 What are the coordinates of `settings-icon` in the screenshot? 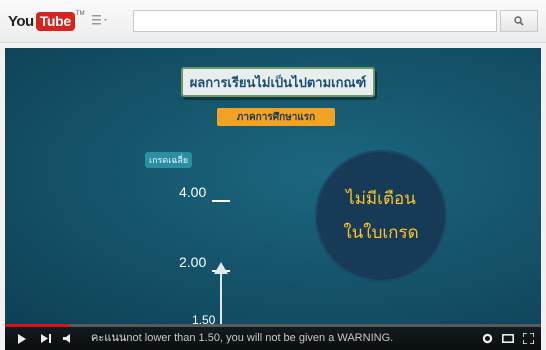 It's located at (487, 338).